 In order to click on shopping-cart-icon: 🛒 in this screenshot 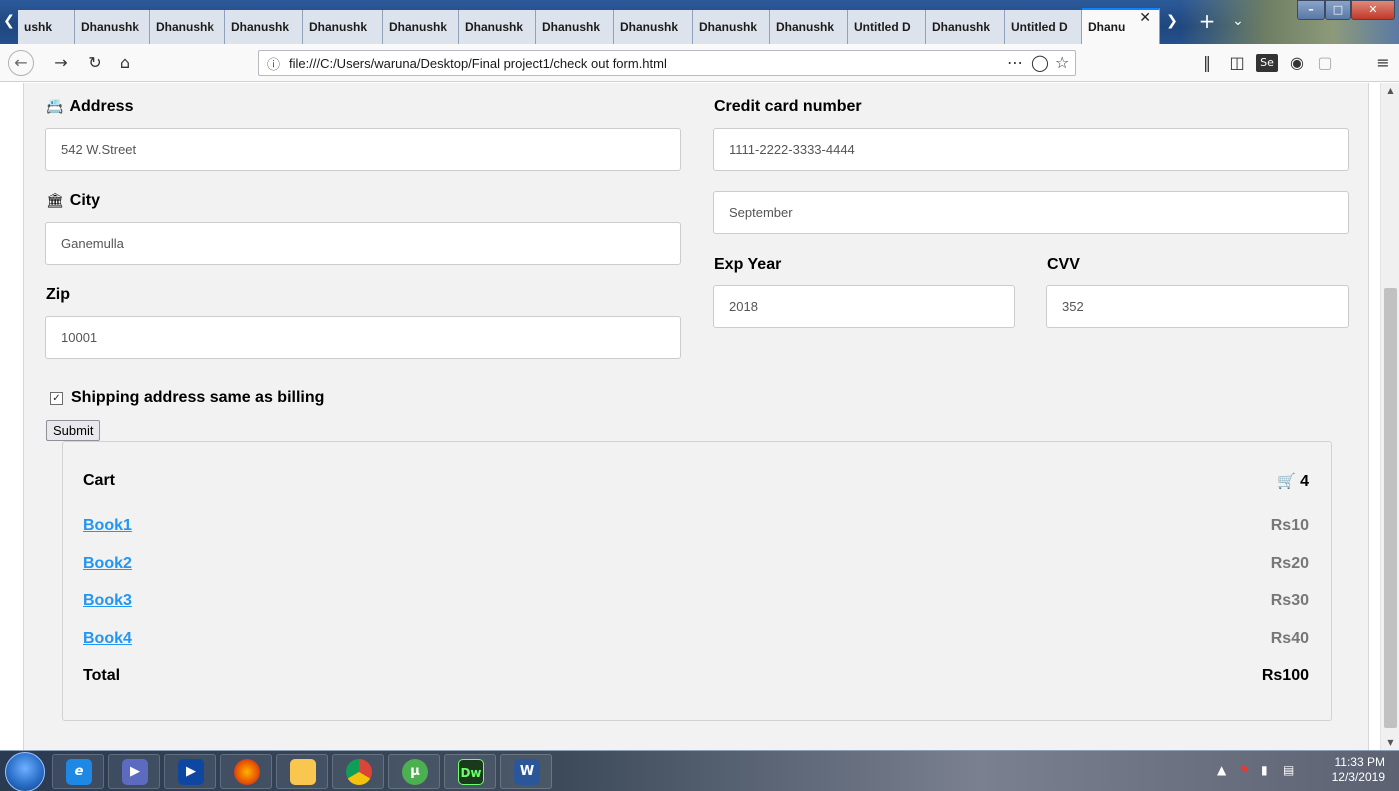, I will do `click(1287, 481)`.